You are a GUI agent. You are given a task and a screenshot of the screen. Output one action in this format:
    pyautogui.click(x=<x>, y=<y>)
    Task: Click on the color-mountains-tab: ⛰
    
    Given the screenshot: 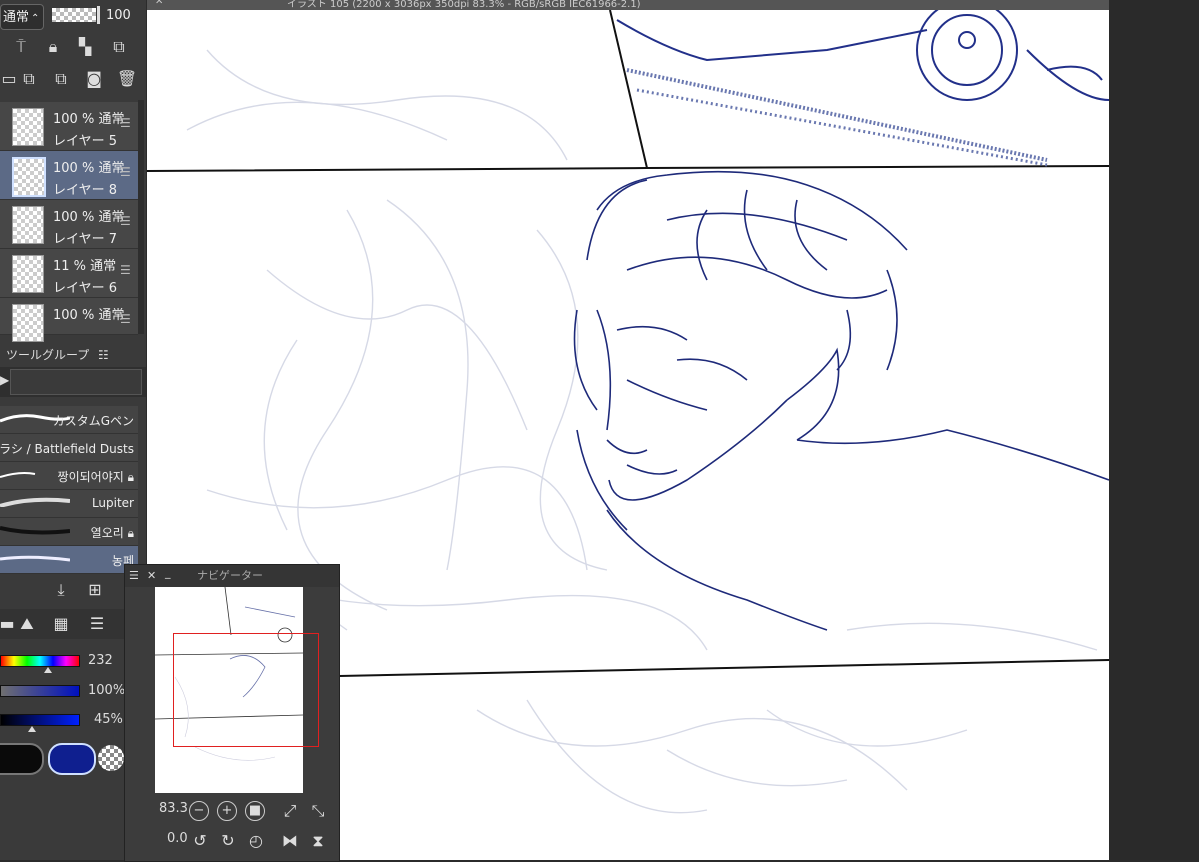 What is the action you would take?
    pyautogui.click(x=27, y=624)
    